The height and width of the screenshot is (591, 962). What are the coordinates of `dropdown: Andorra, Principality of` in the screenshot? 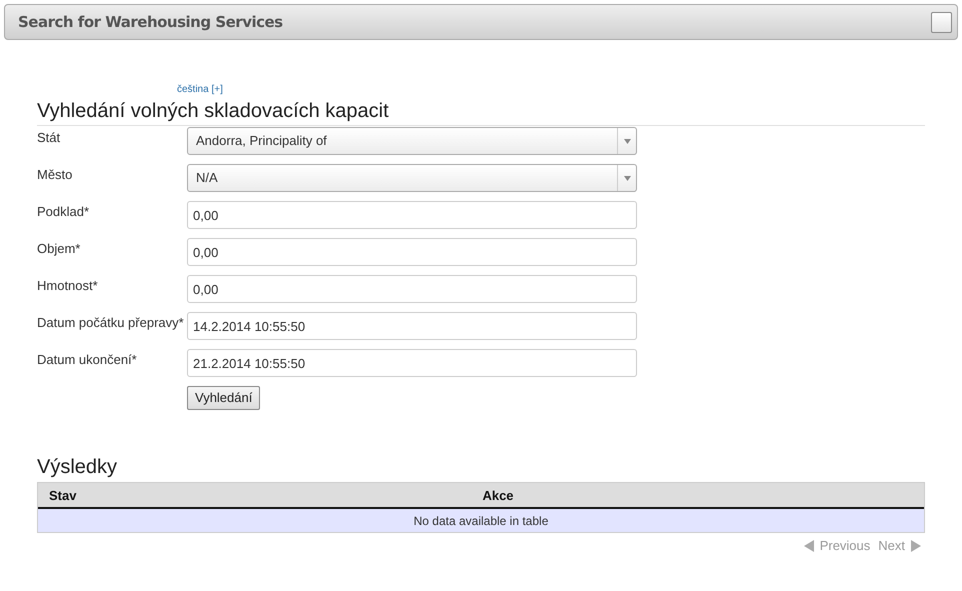 It's located at (412, 141).